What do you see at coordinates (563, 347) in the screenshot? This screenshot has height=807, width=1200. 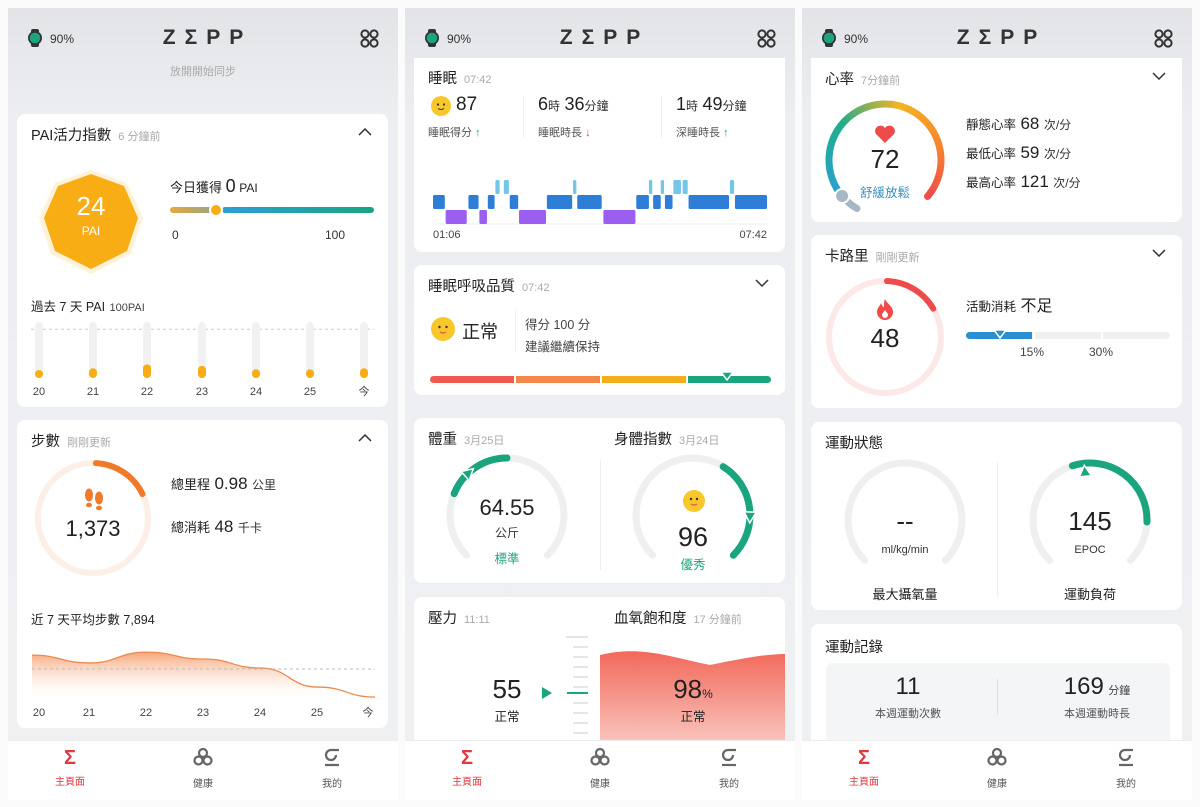 I see `breathing-advice: 建議繼續保持` at bounding box center [563, 347].